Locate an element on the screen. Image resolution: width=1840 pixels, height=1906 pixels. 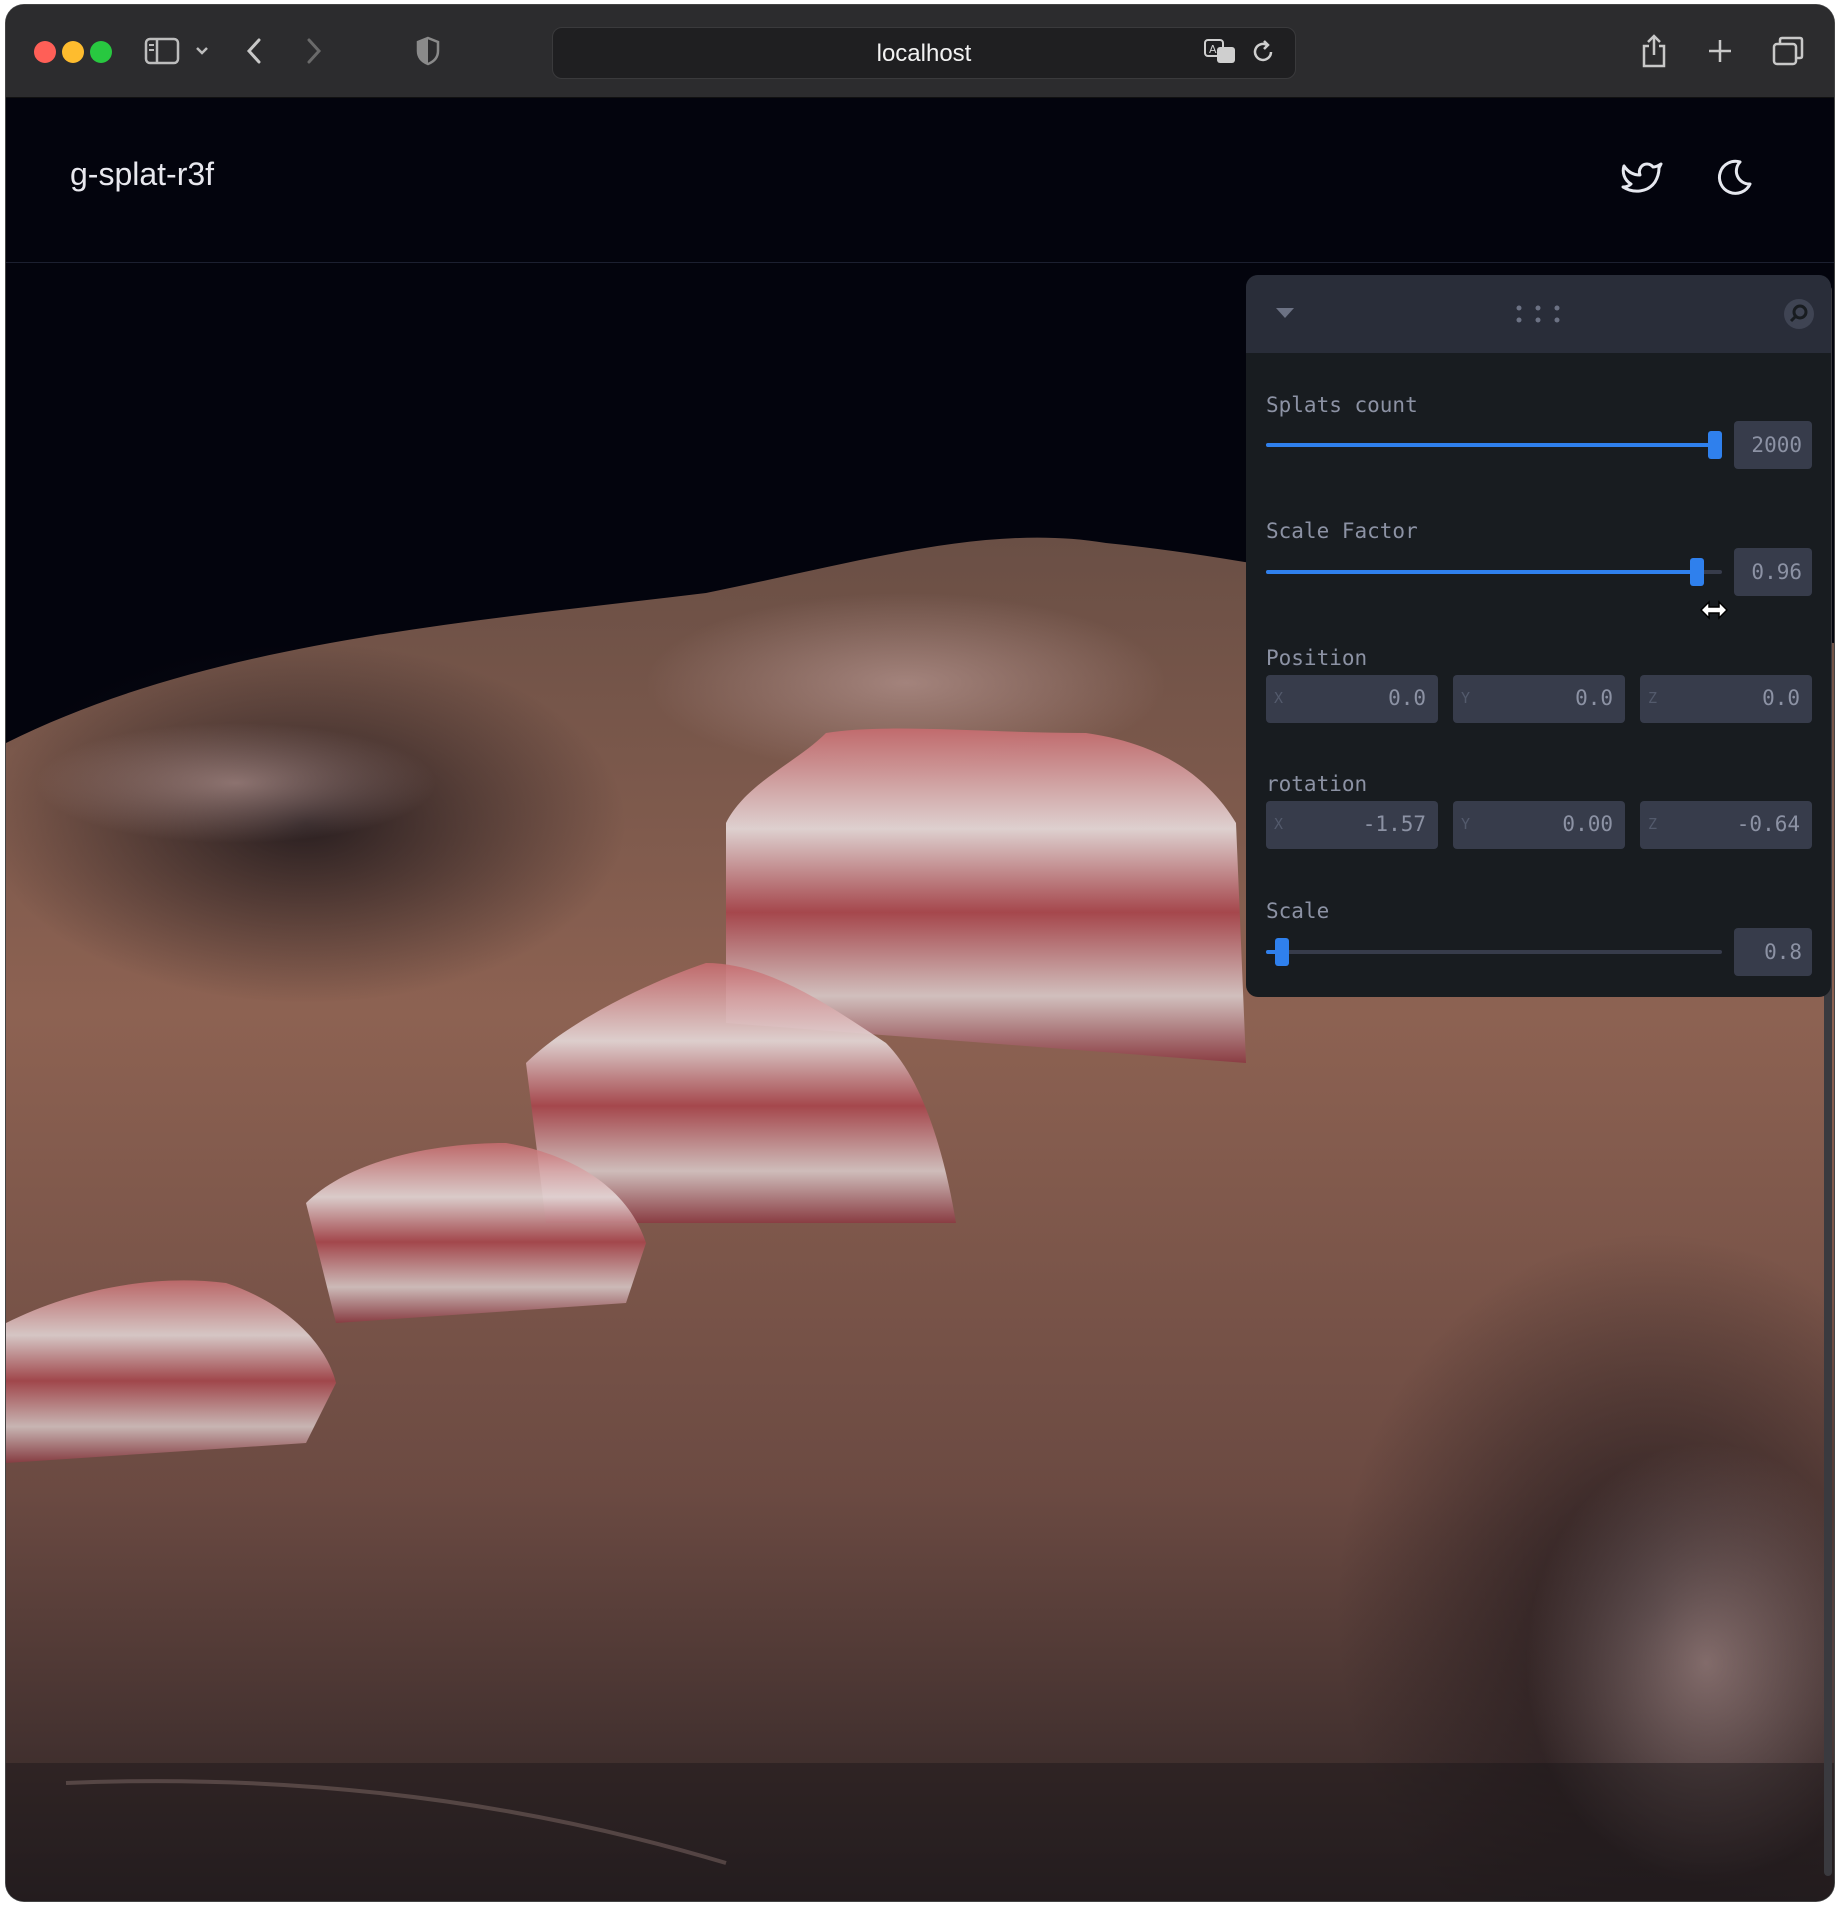
scale-factor-slider is located at coordinates (1494, 572).